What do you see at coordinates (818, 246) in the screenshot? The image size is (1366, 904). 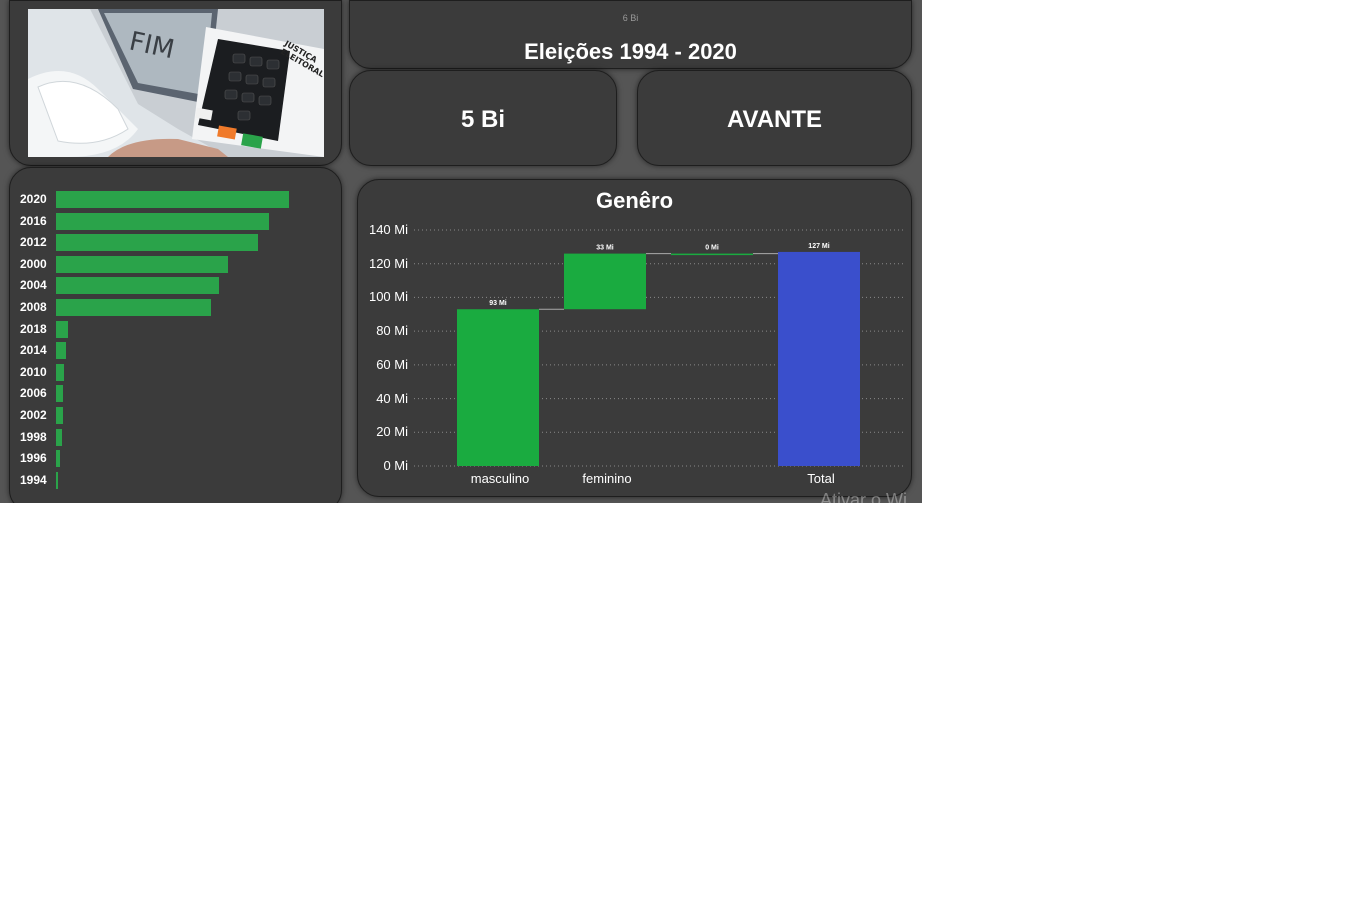 I see `data-label: 127 Mi` at bounding box center [818, 246].